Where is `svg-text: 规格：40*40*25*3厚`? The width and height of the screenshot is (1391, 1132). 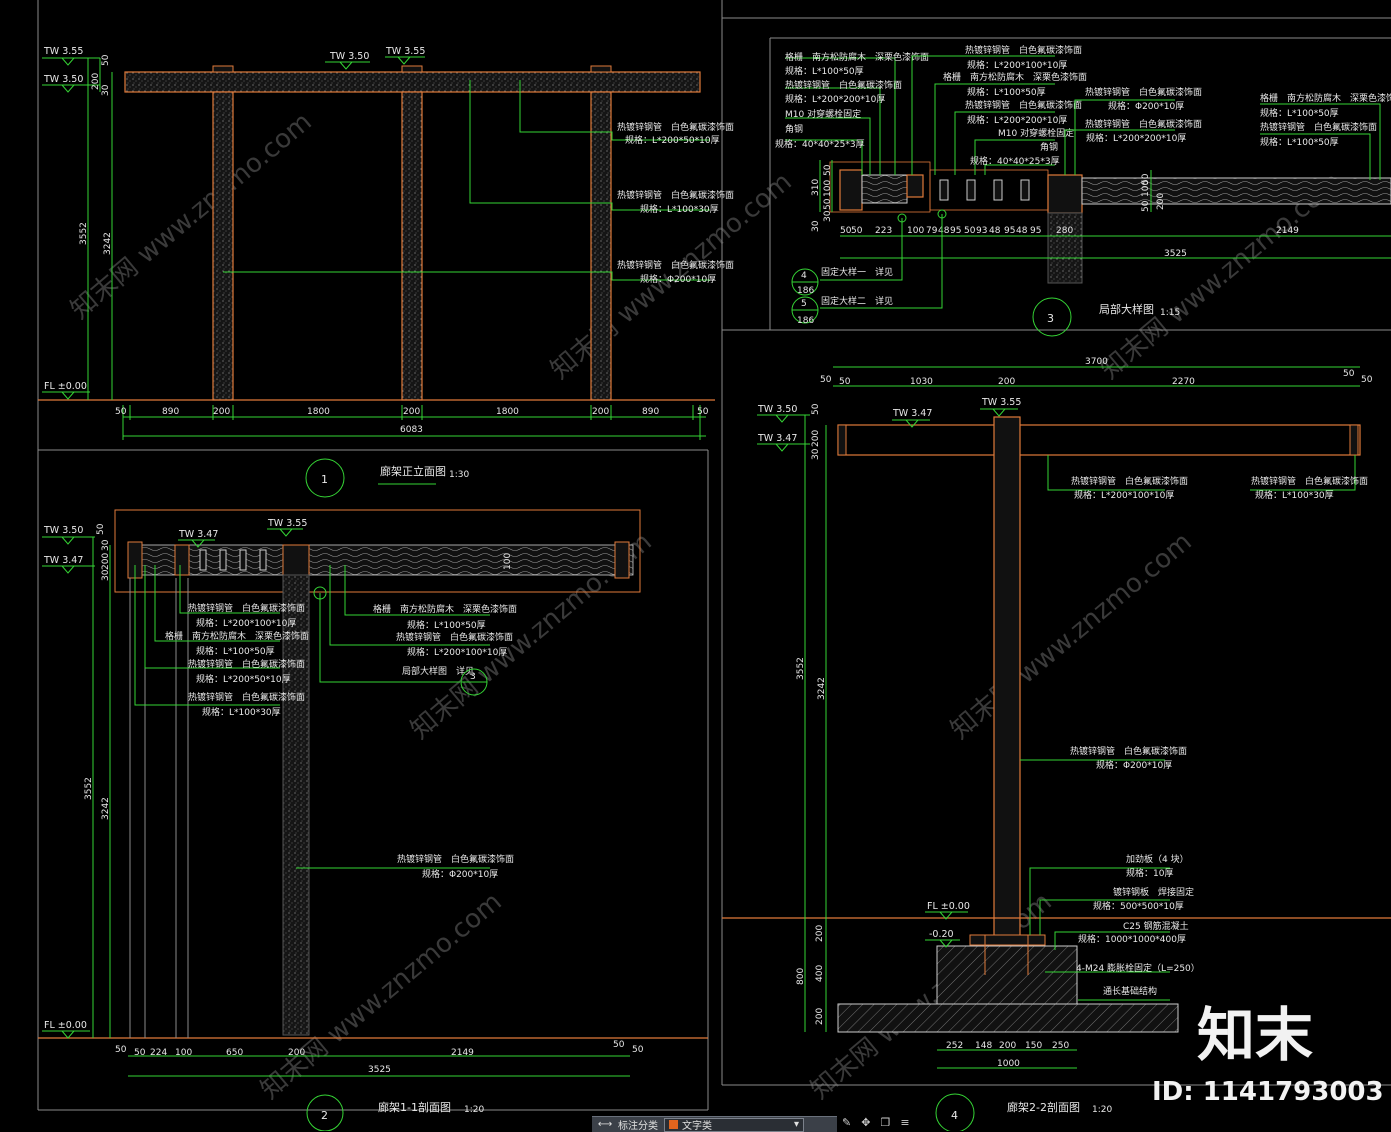 svg-text: 规格：40*40*25*3厚 is located at coordinates (820, 144).